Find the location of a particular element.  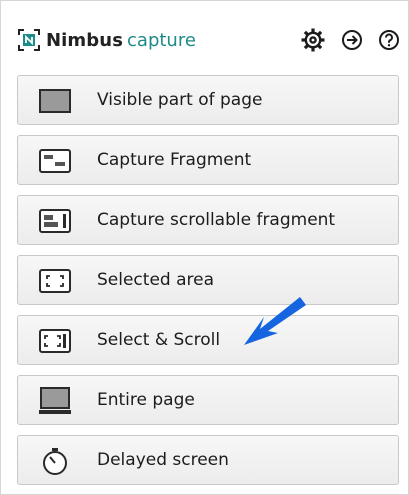

sign-in-button is located at coordinates (352, 40).